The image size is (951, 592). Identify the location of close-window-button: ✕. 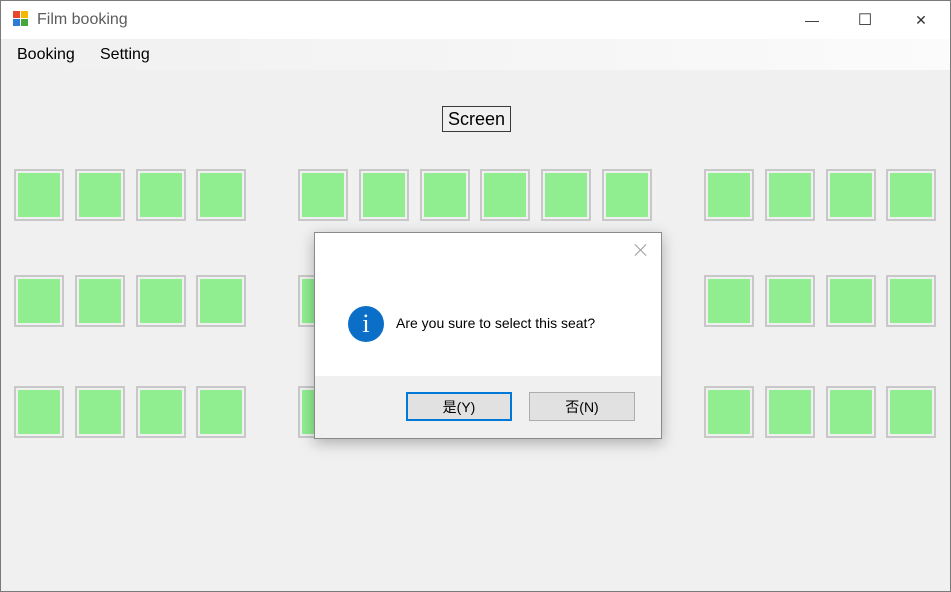
(921, 20).